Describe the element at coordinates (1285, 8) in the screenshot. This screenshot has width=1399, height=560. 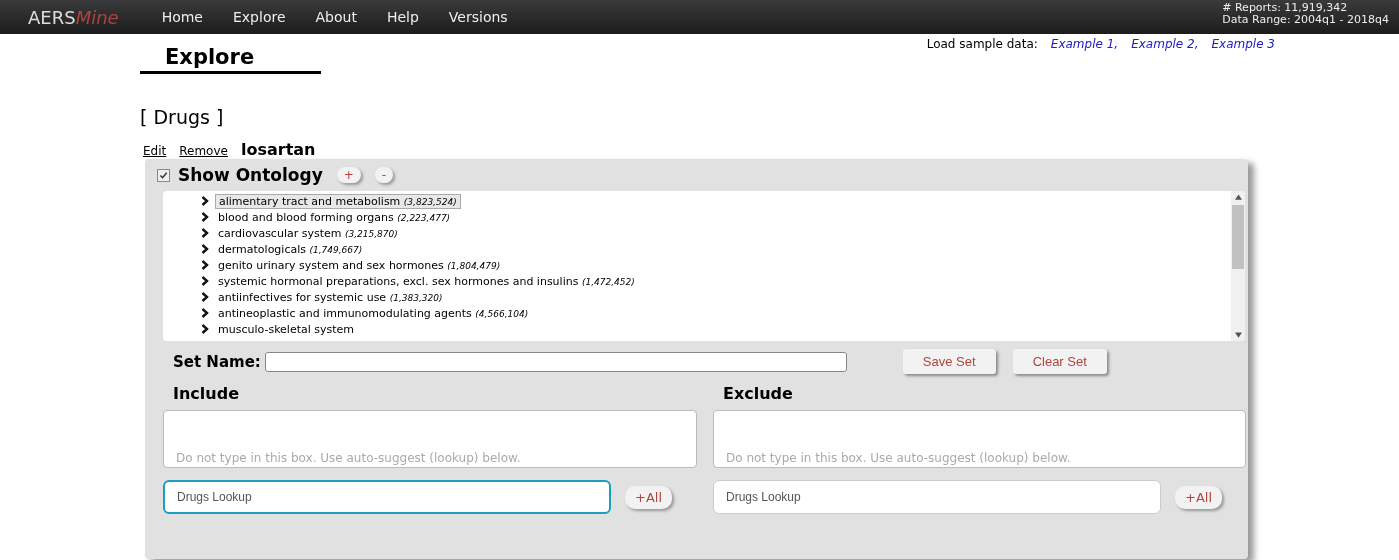
I see `stat-text: # Reports: 11,919,342` at that location.